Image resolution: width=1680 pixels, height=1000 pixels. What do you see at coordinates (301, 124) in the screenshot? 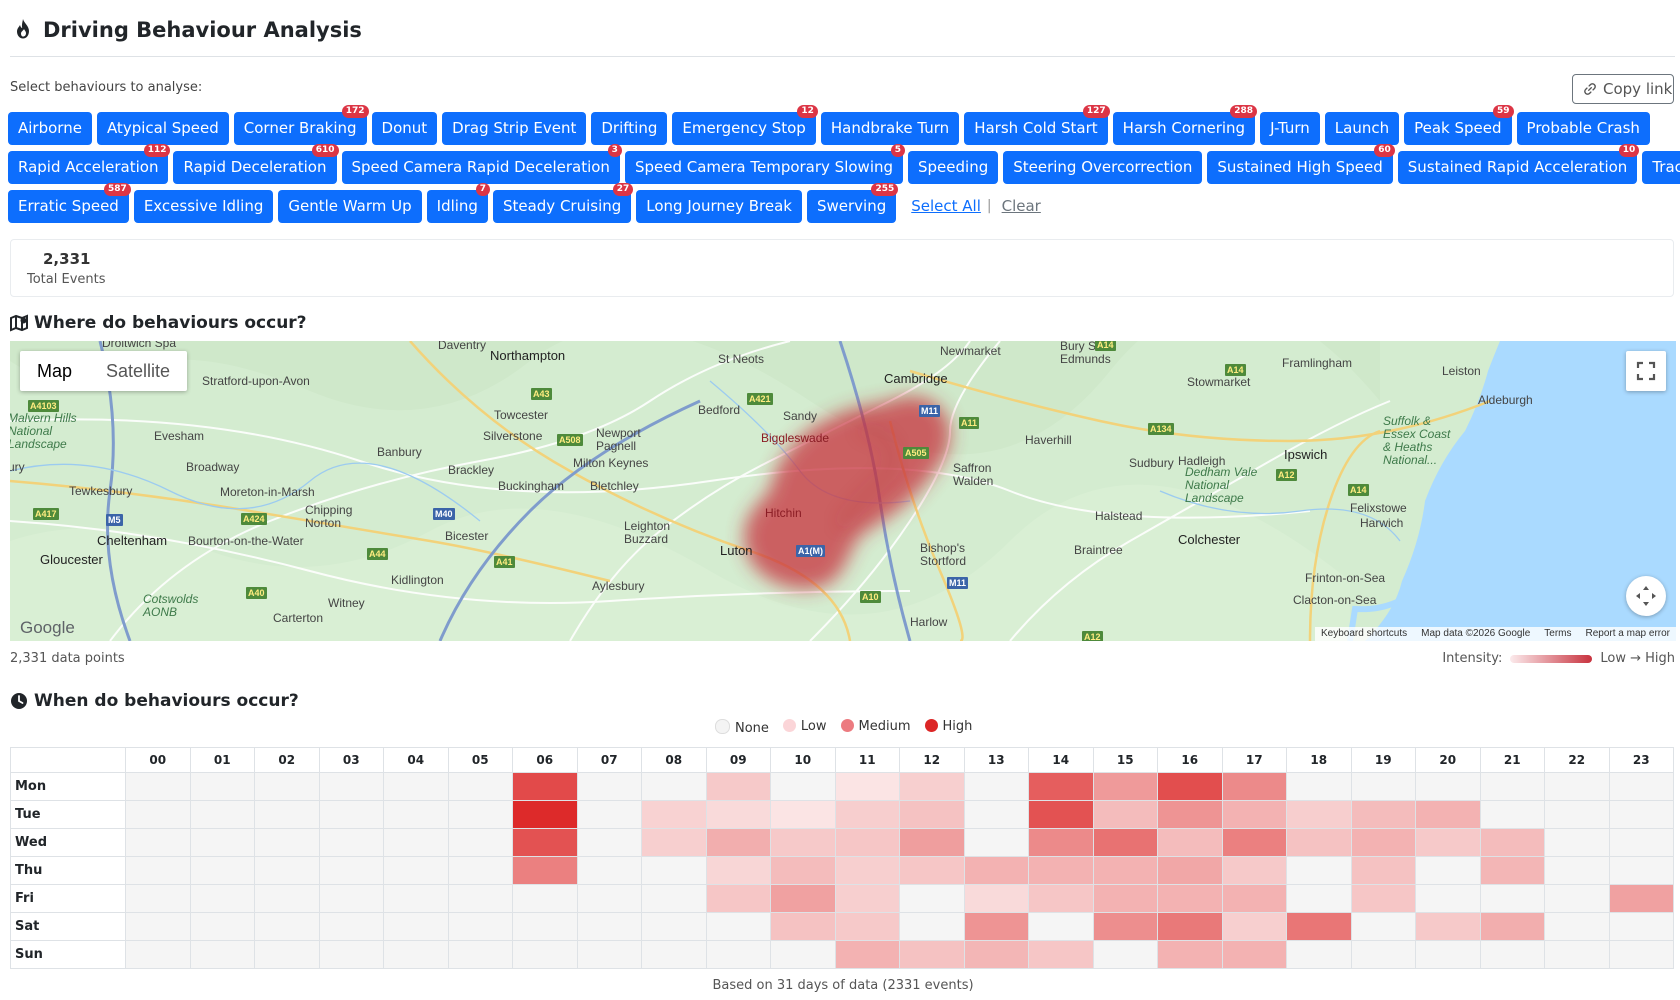
I see `chip-corner-braking: Corner Braking 172` at bounding box center [301, 124].